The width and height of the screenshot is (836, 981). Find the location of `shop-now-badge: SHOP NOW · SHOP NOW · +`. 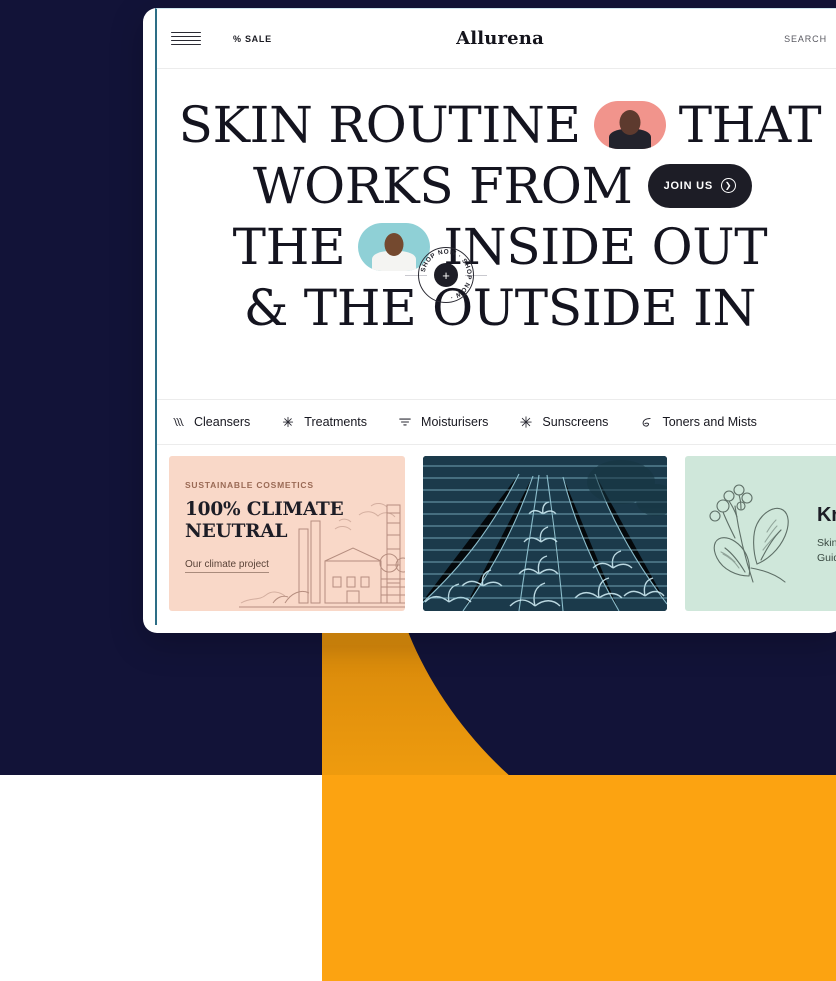

shop-now-badge: SHOP NOW · SHOP NOW · + is located at coordinates (446, 275).